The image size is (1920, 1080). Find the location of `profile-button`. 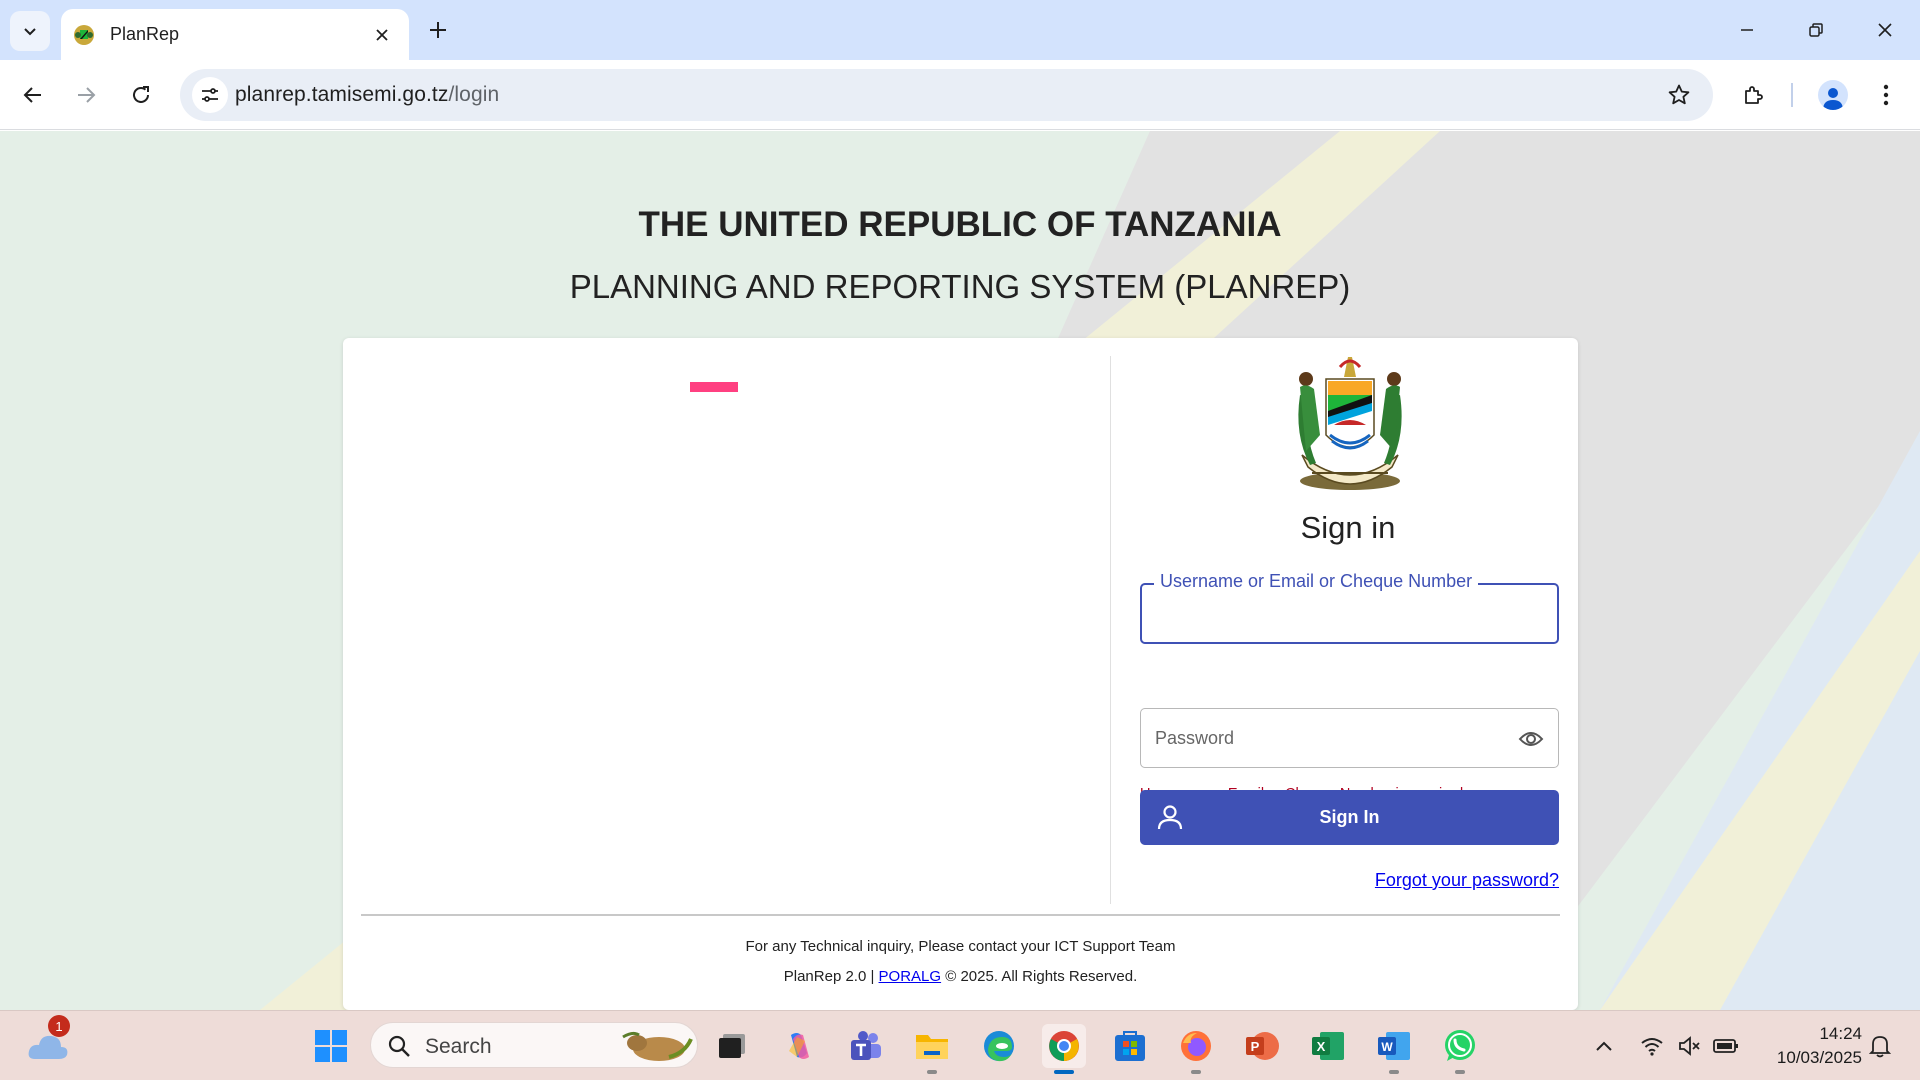

profile-button is located at coordinates (1833, 95).